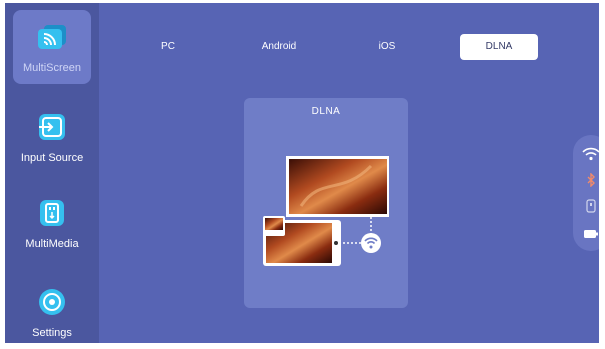 This screenshot has height=349, width=605. I want to click on card-title: DLNA, so click(326, 111).